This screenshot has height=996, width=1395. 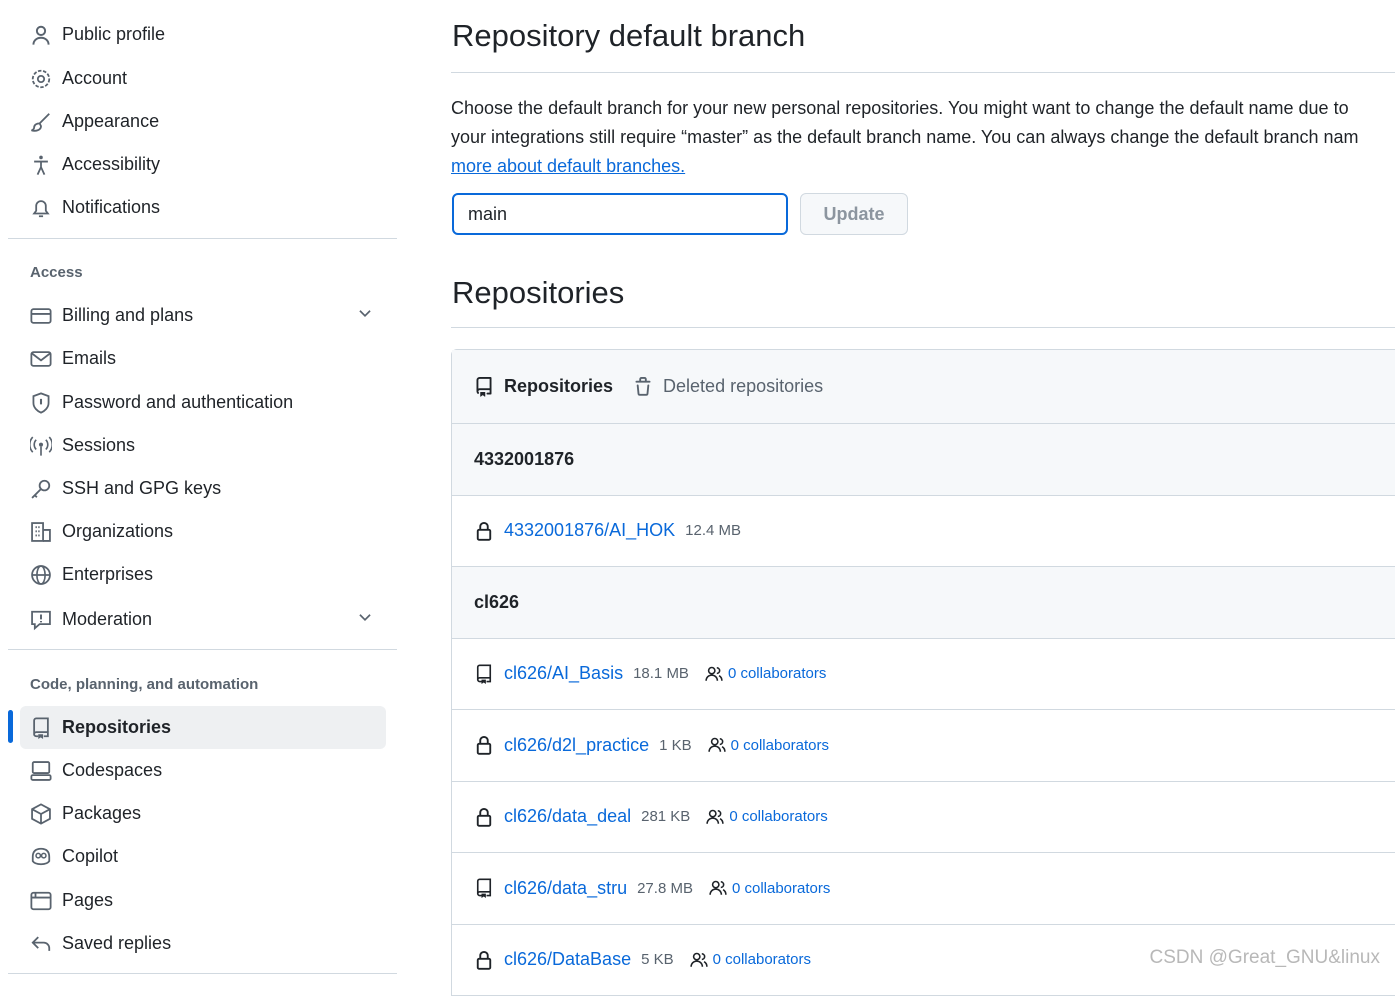 What do you see at coordinates (41, 532) in the screenshot?
I see `organization-icon` at bounding box center [41, 532].